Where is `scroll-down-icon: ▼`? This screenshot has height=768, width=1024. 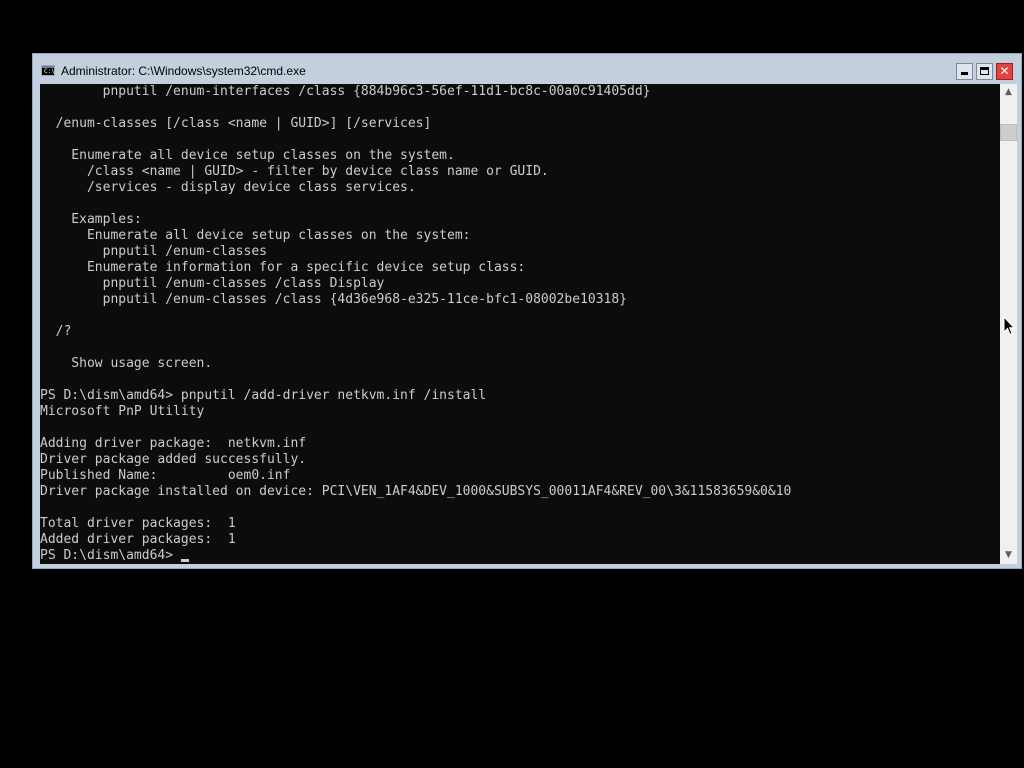
scroll-down-icon: ▼ is located at coordinates (1008, 555).